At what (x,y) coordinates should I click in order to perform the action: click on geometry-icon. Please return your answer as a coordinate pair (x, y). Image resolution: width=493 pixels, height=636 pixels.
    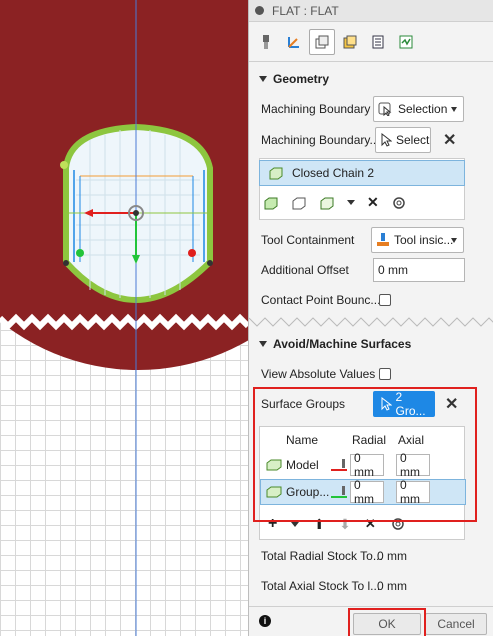
    Looking at the image, I should click on (293, 42).